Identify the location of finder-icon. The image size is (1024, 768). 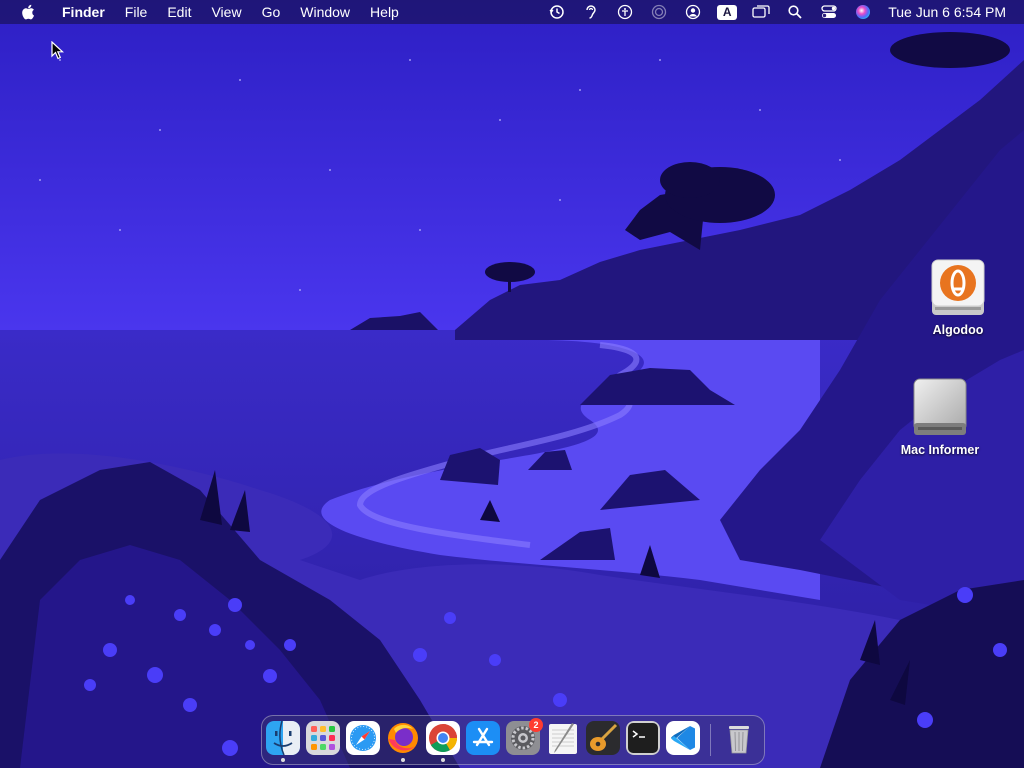
(283, 738).